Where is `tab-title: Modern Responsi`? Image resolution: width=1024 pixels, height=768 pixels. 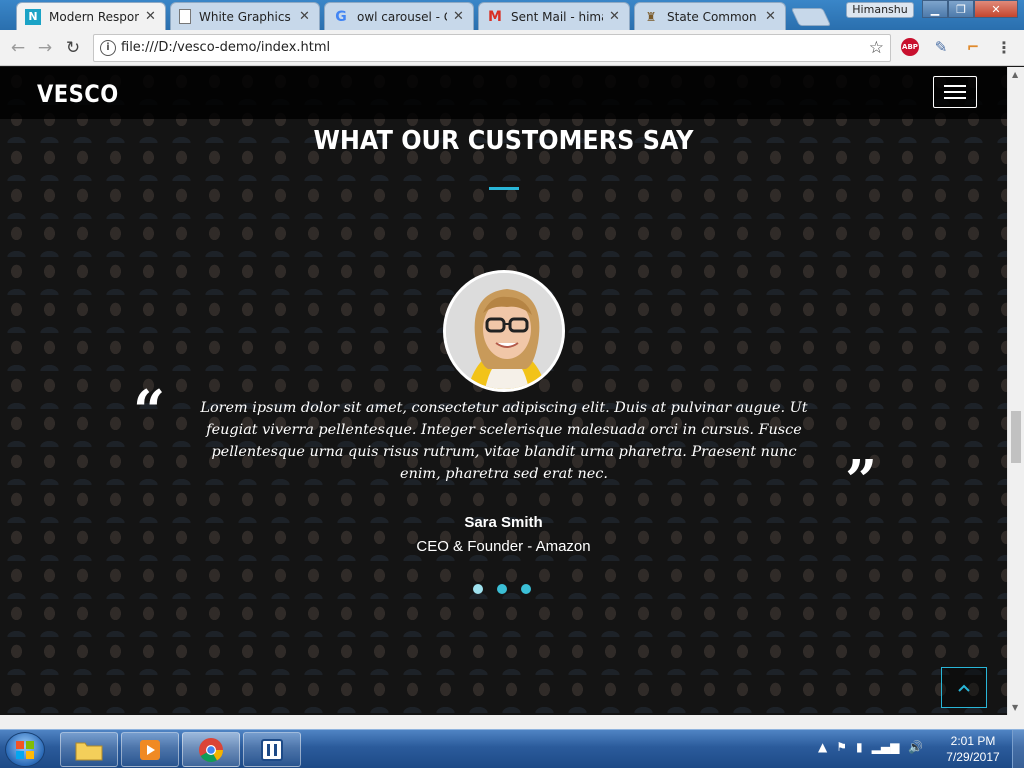
tab-title: Modern Responsi is located at coordinates (94, 16).